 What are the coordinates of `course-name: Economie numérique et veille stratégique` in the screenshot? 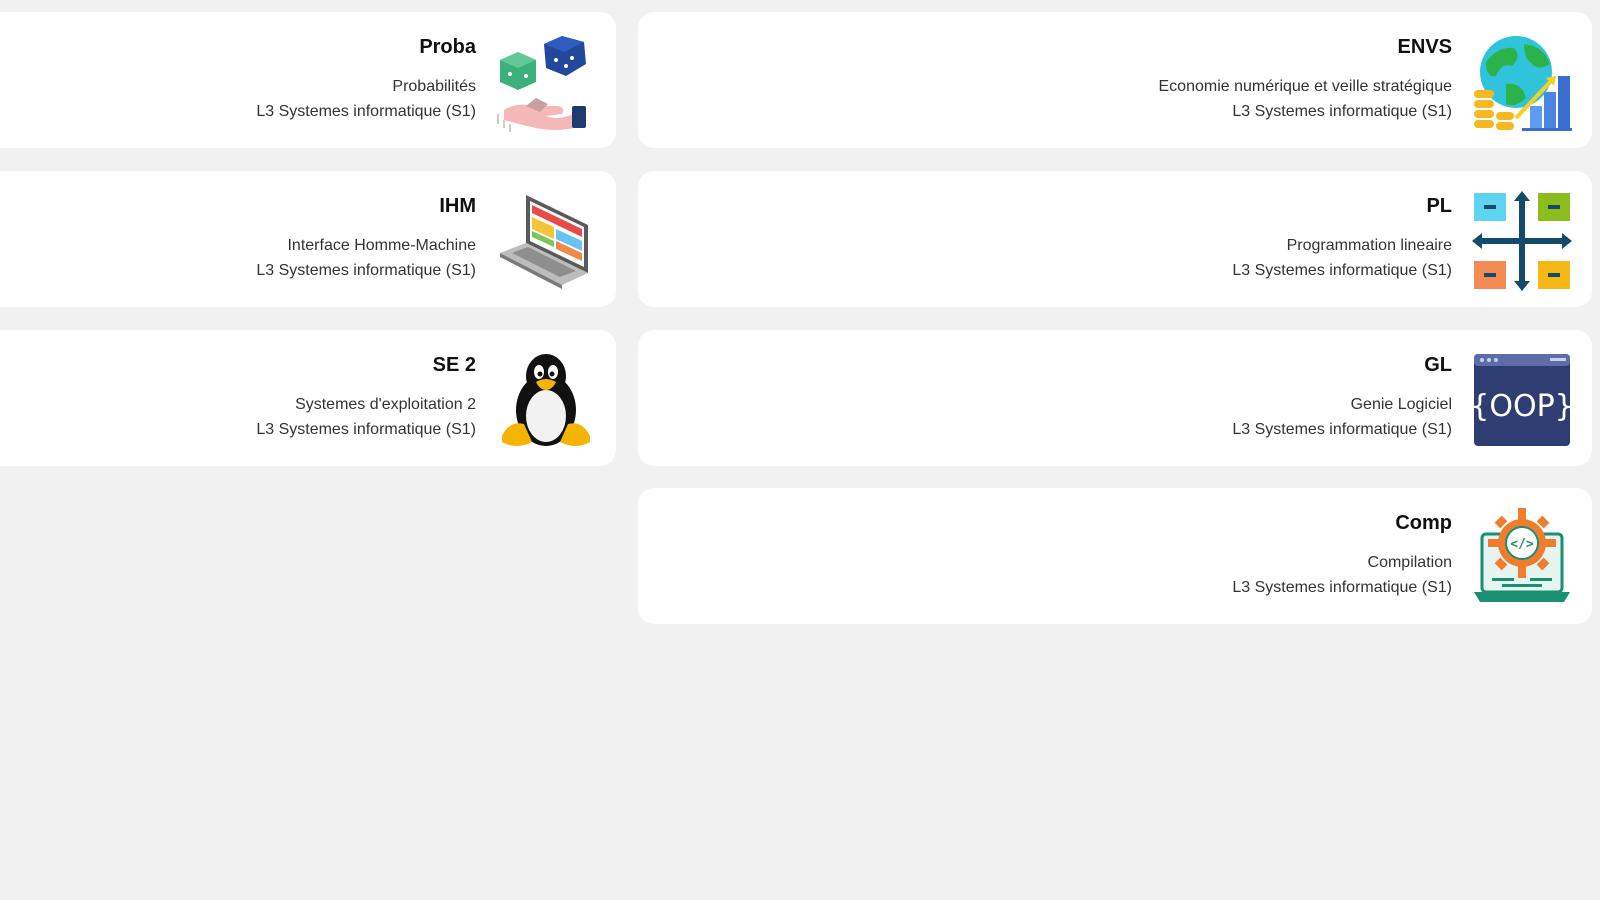 It's located at (1305, 86).